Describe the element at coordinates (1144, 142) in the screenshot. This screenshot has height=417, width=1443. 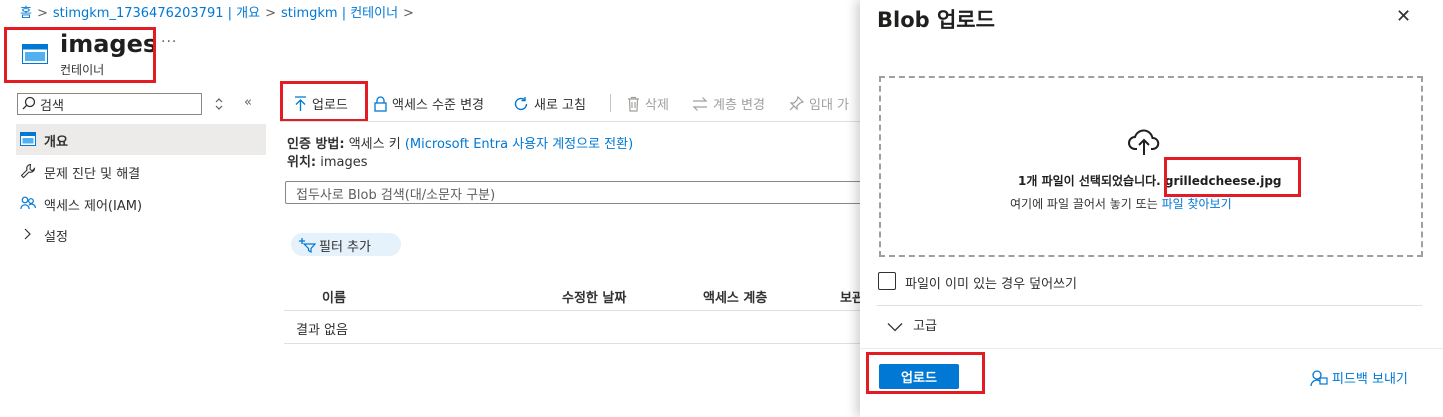
I see `cloud-upload-icon` at that location.